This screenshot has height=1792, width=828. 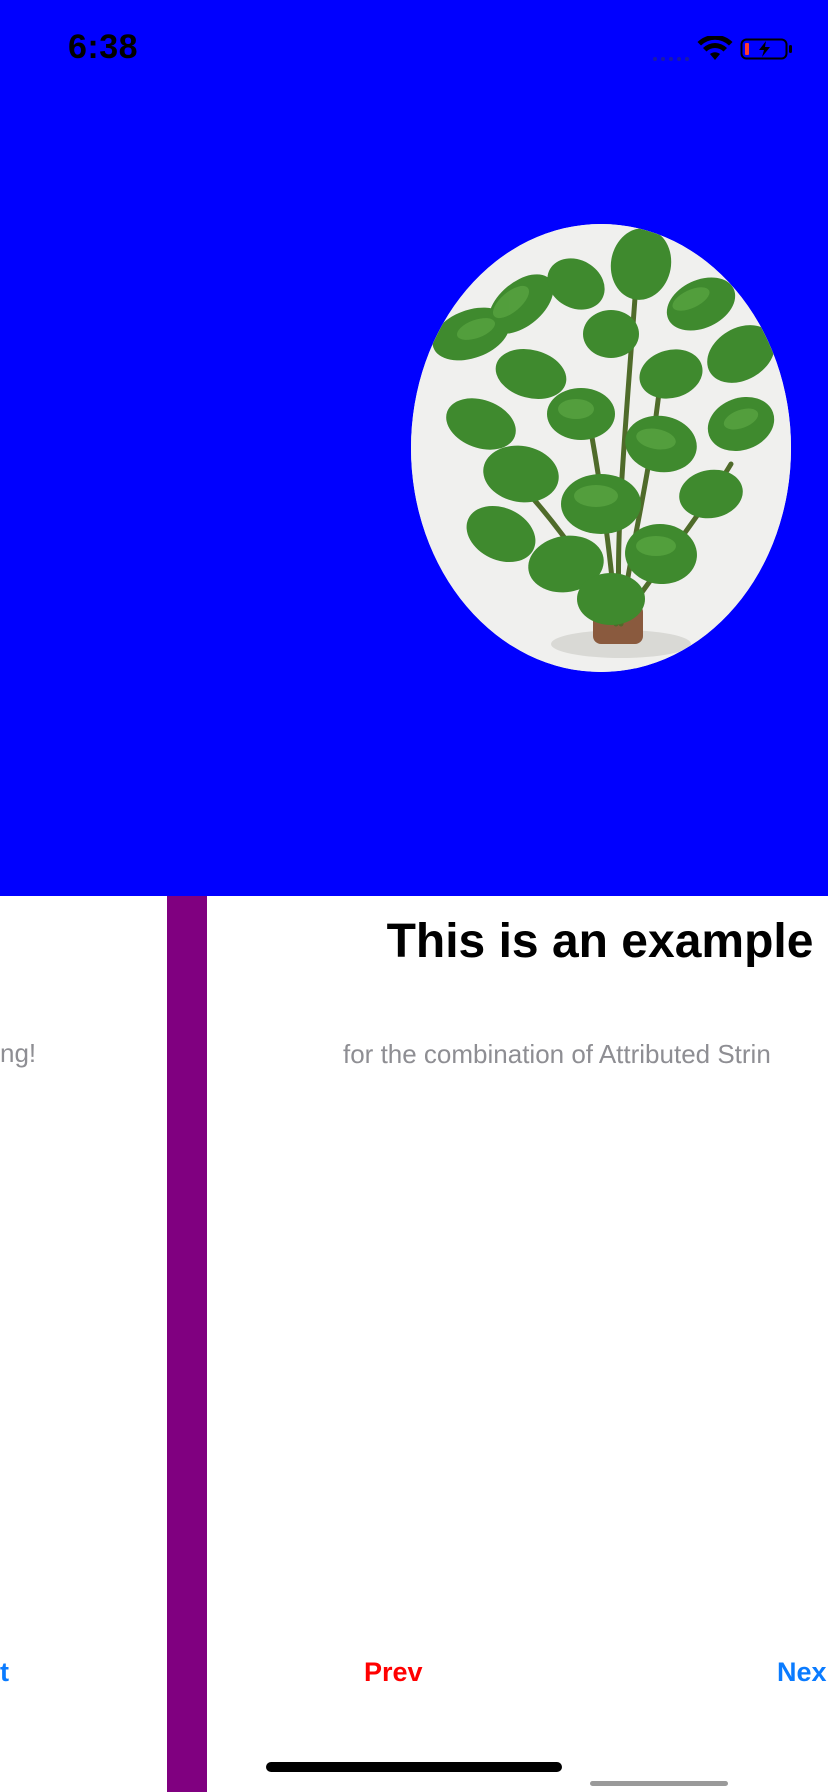 What do you see at coordinates (187, 1344) in the screenshot?
I see `page-divider` at bounding box center [187, 1344].